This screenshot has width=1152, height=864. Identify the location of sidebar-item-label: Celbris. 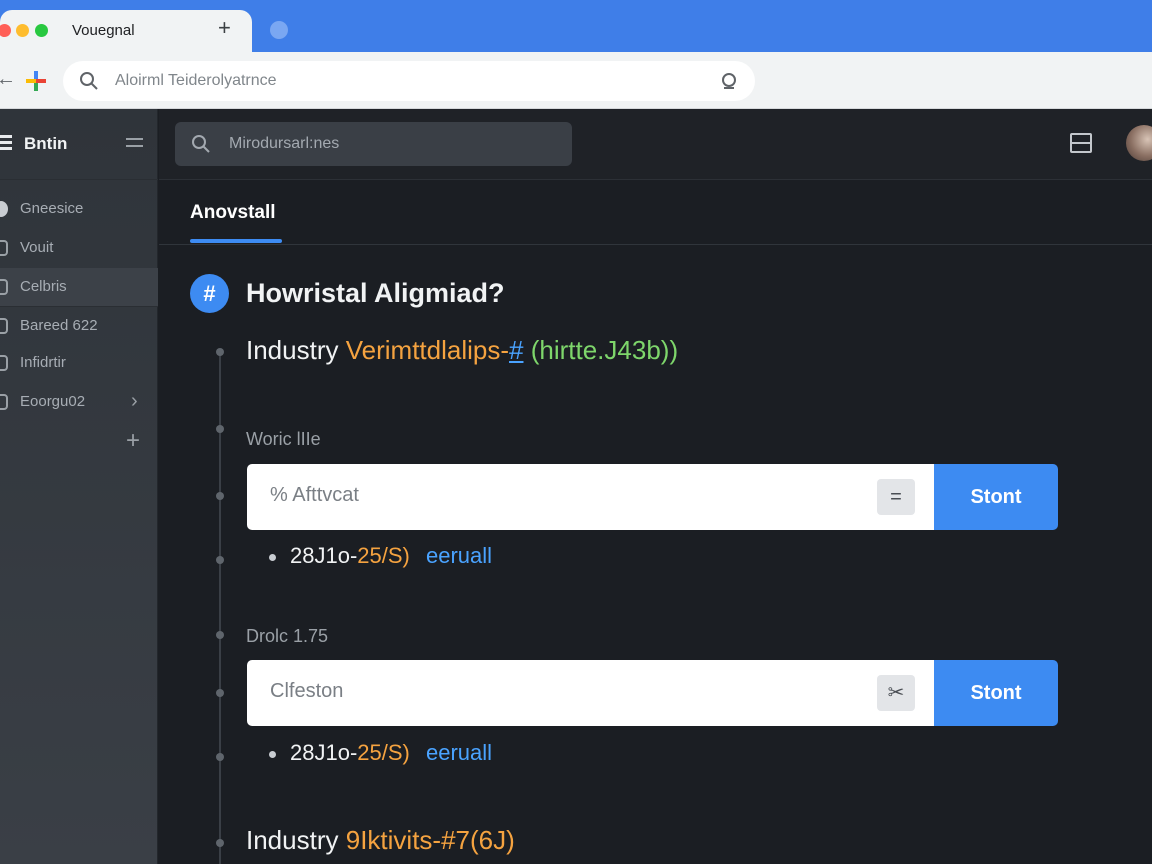
(43, 286).